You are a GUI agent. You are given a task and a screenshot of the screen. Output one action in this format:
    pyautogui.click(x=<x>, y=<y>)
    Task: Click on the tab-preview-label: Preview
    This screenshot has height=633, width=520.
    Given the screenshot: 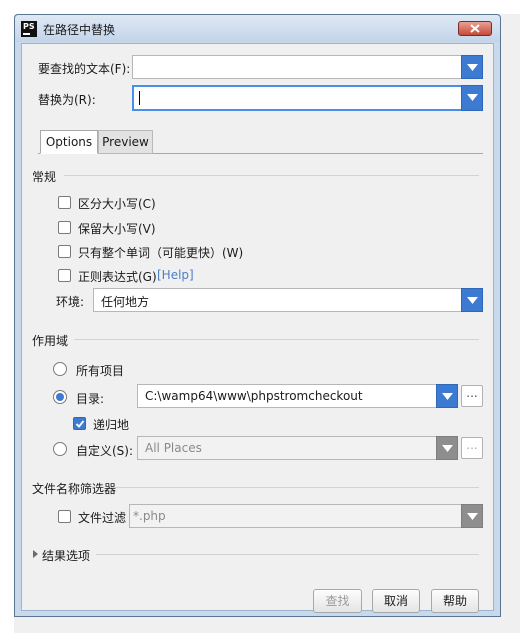 What is the action you would take?
    pyautogui.click(x=125, y=142)
    